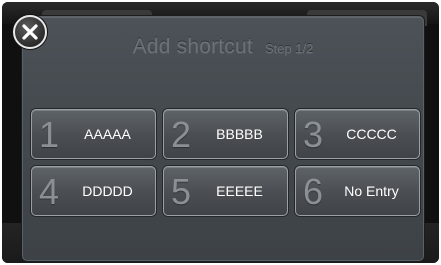  Describe the element at coordinates (49, 134) in the screenshot. I see `shortcut-number: 1` at that location.